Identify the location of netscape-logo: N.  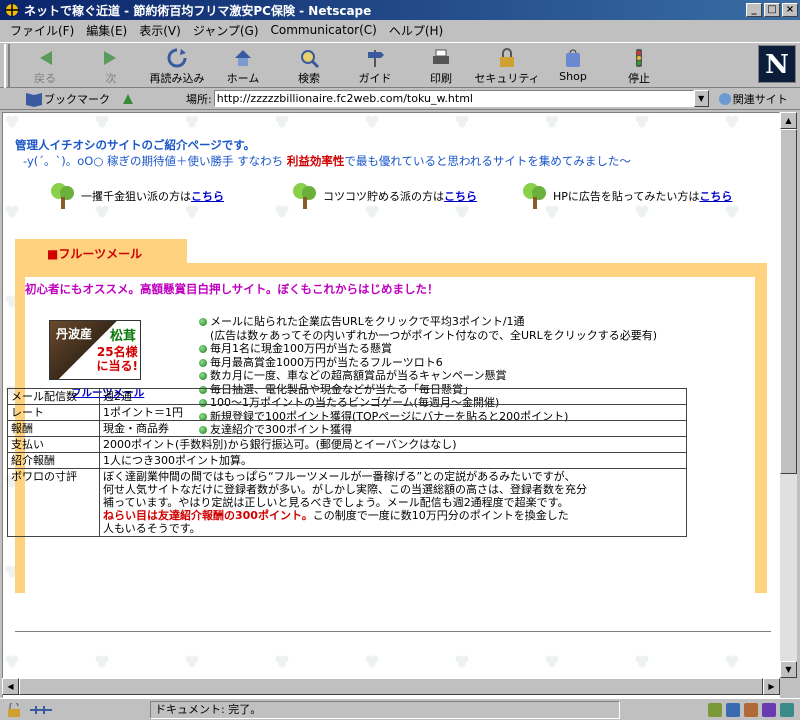
(777, 64).